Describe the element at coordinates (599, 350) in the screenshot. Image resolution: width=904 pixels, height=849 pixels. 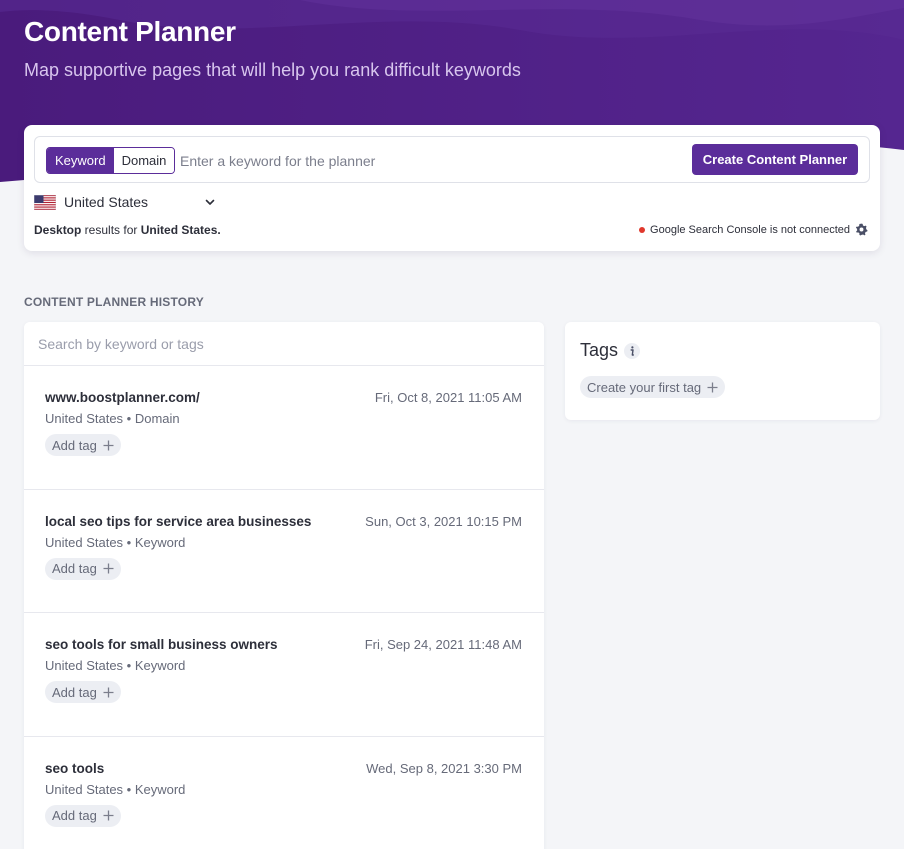
I see `tags-title: Tags` at that location.